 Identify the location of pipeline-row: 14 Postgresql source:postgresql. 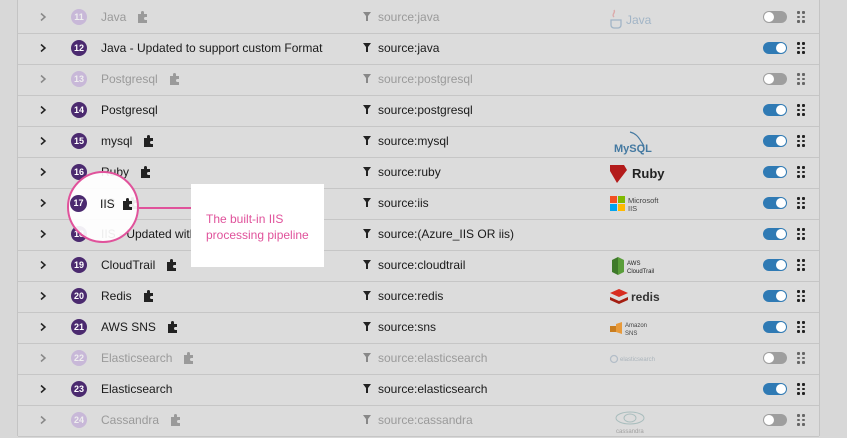
(418, 111).